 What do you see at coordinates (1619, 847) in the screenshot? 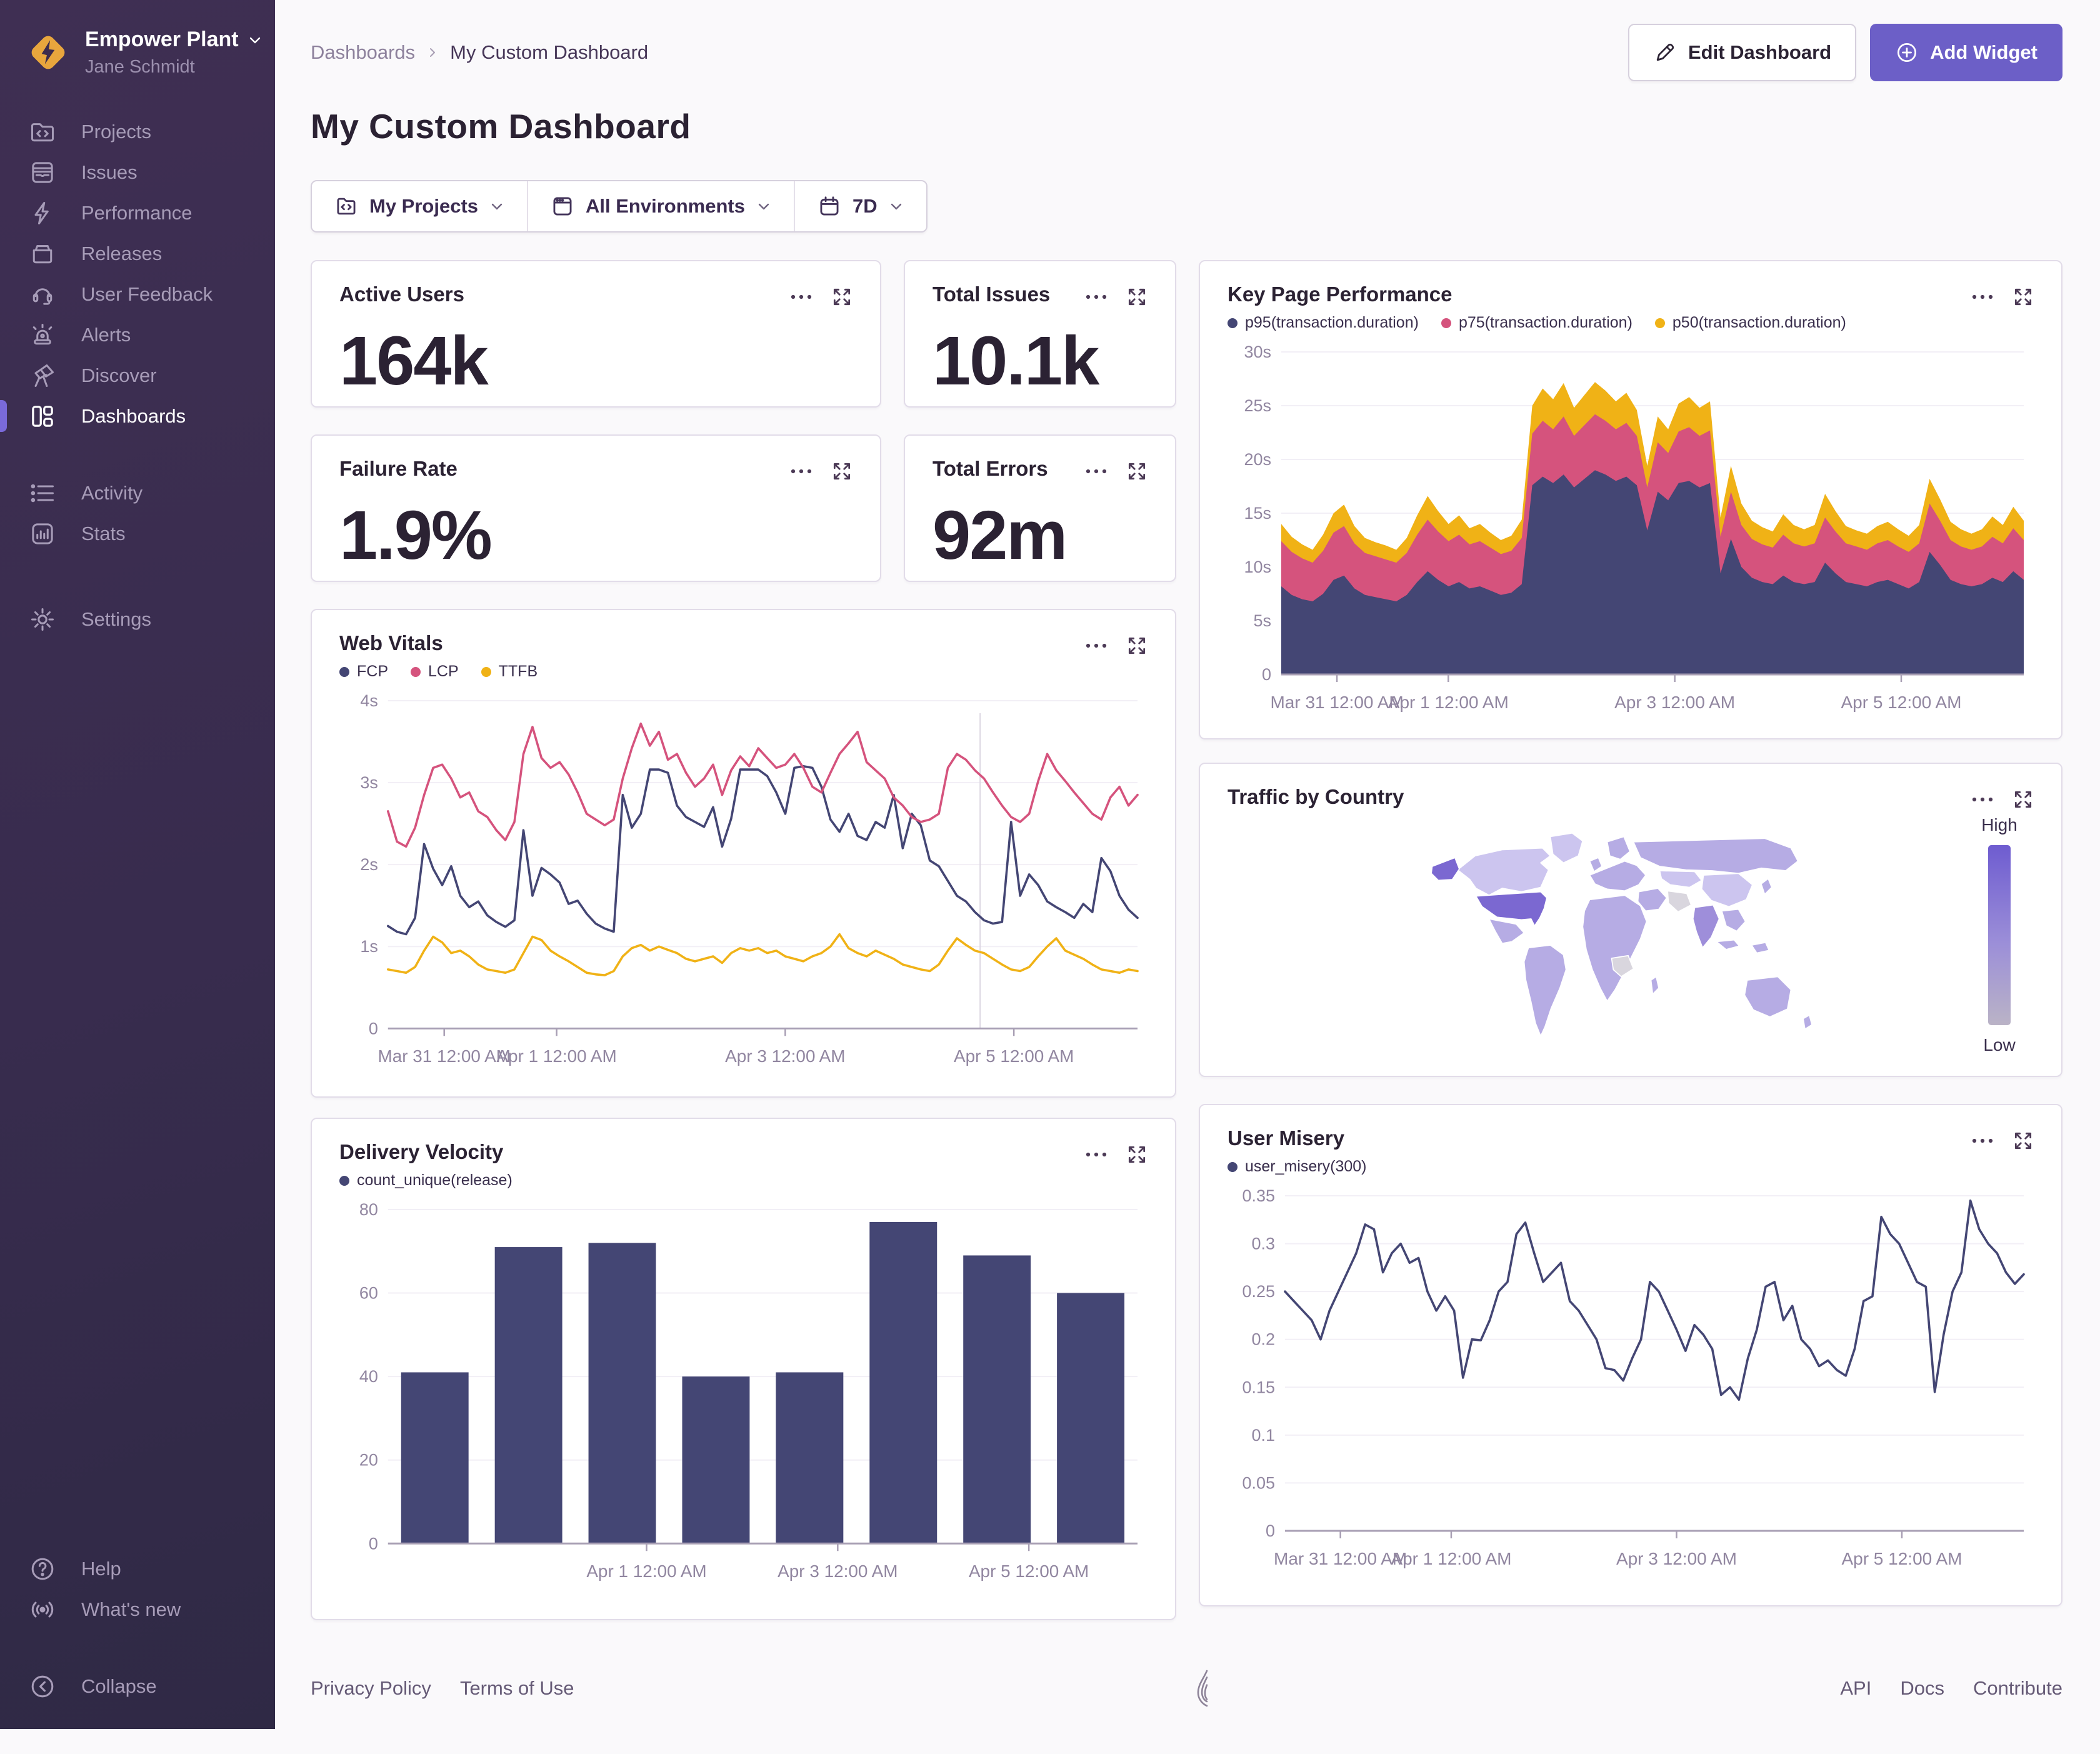
I see `scandinavia` at bounding box center [1619, 847].